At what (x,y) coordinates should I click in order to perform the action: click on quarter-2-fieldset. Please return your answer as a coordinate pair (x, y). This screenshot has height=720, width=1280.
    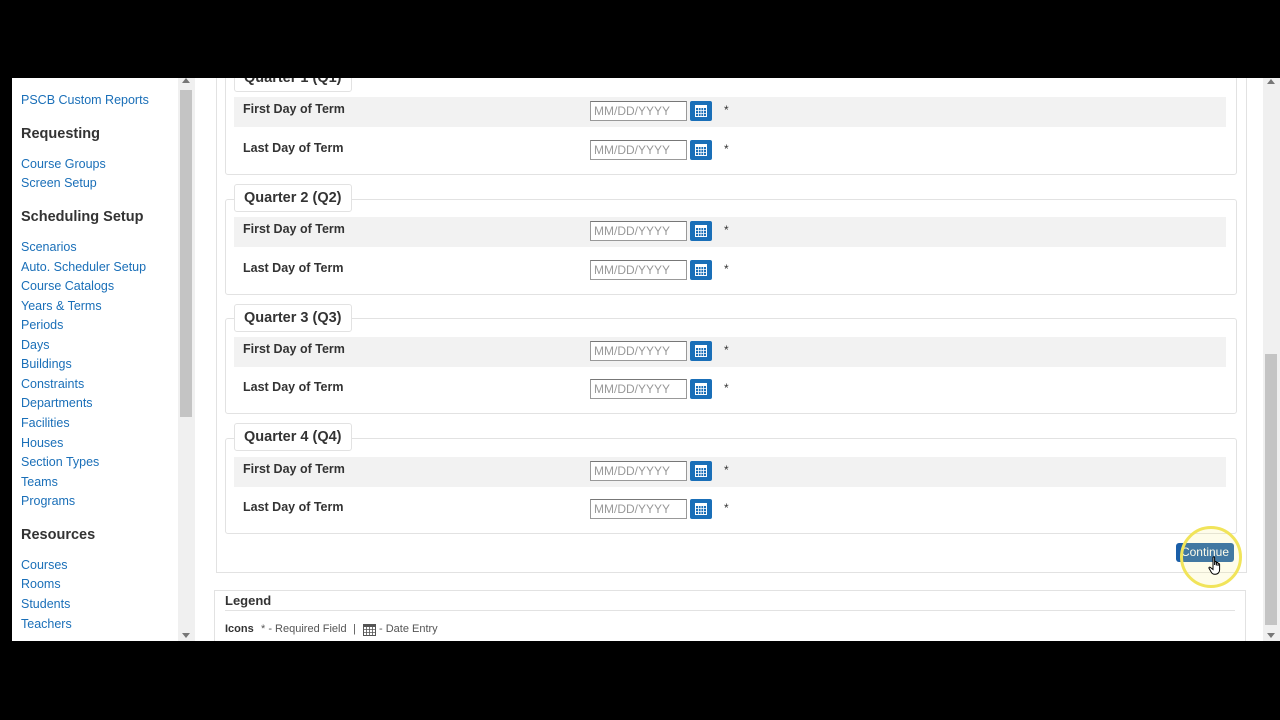
    Looking at the image, I should click on (731, 247).